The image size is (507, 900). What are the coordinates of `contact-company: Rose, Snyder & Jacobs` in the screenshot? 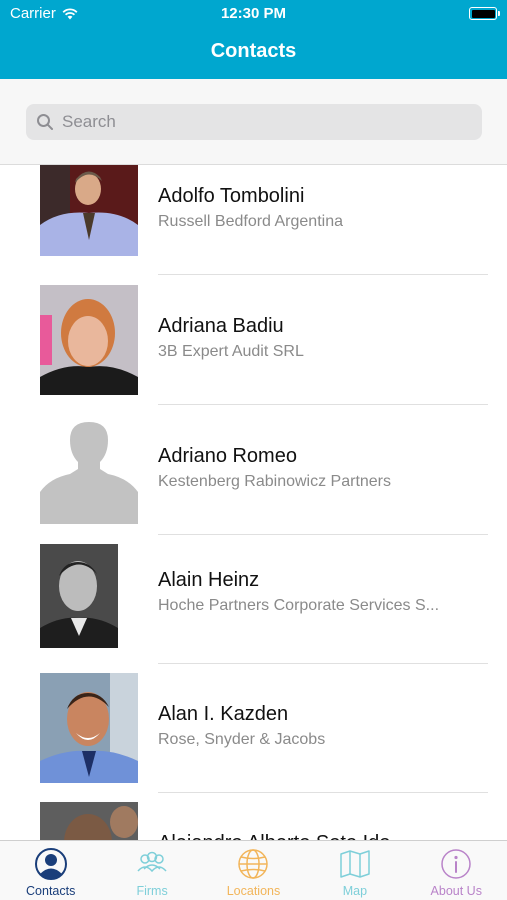 It's located at (242, 739).